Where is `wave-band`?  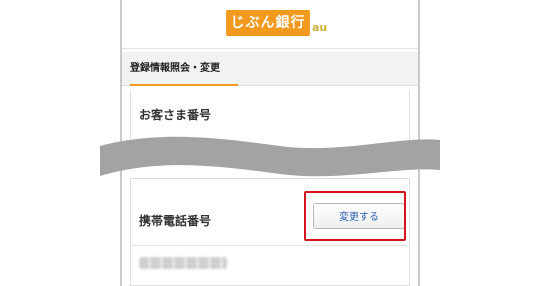 wave-band is located at coordinates (270, 156).